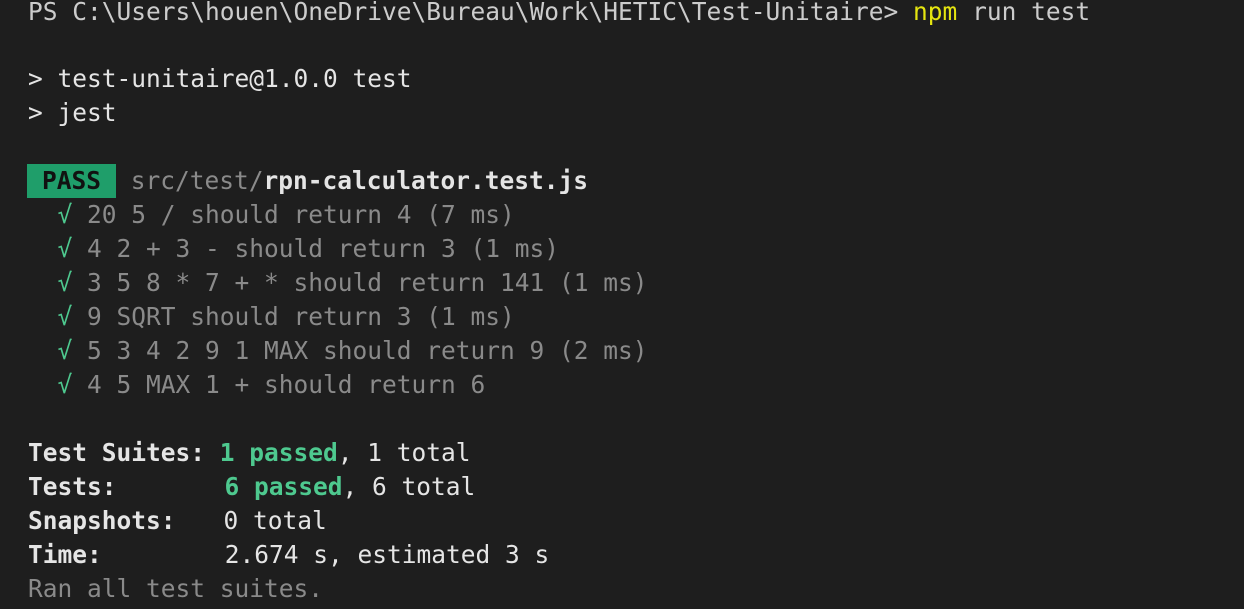 Image resolution: width=1244 pixels, height=609 pixels. I want to click on test-result-line: √ 4 5 MAX 1 + should return 6, so click(257, 385).